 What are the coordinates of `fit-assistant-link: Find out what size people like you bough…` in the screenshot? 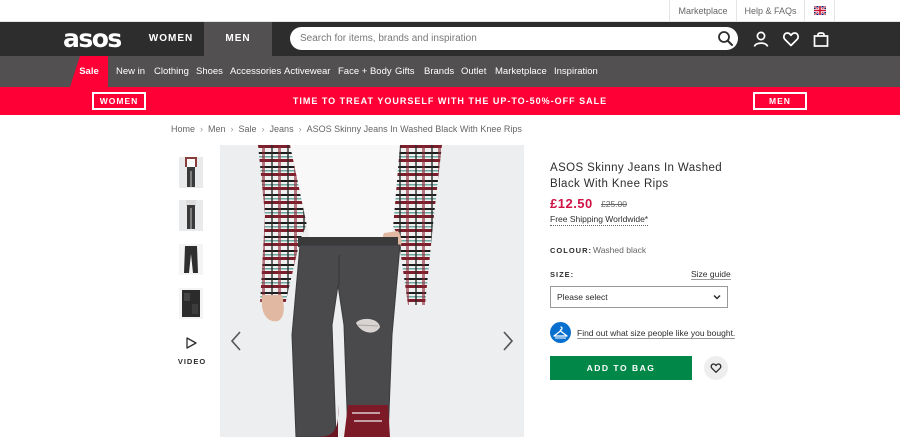 It's located at (656, 333).